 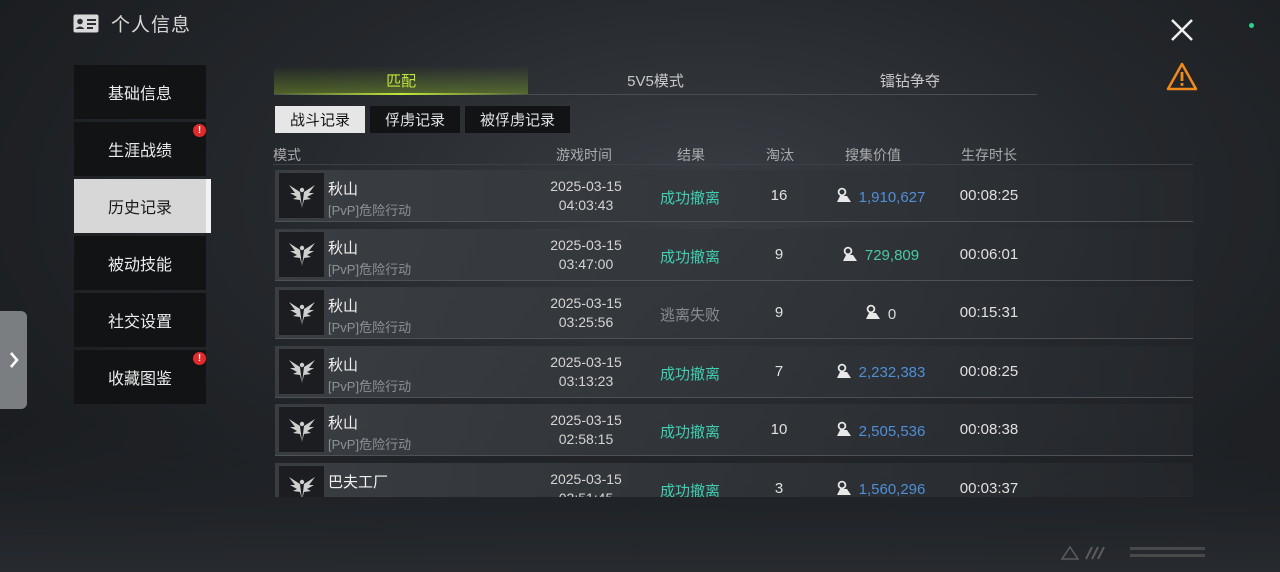 I want to click on survival-duration: 00:08:38, so click(x=989, y=429).